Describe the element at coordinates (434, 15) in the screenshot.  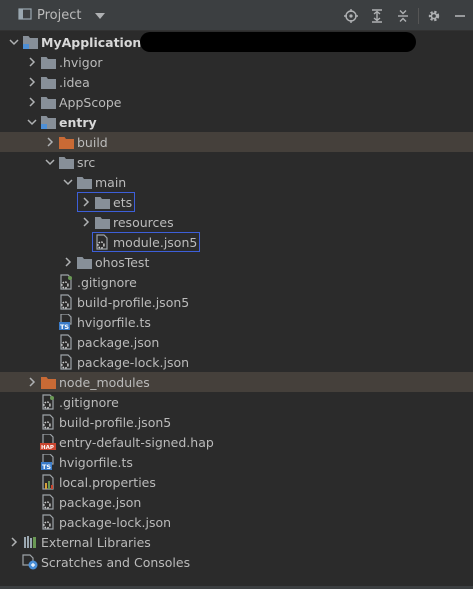
I see `settings-icon` at that location.